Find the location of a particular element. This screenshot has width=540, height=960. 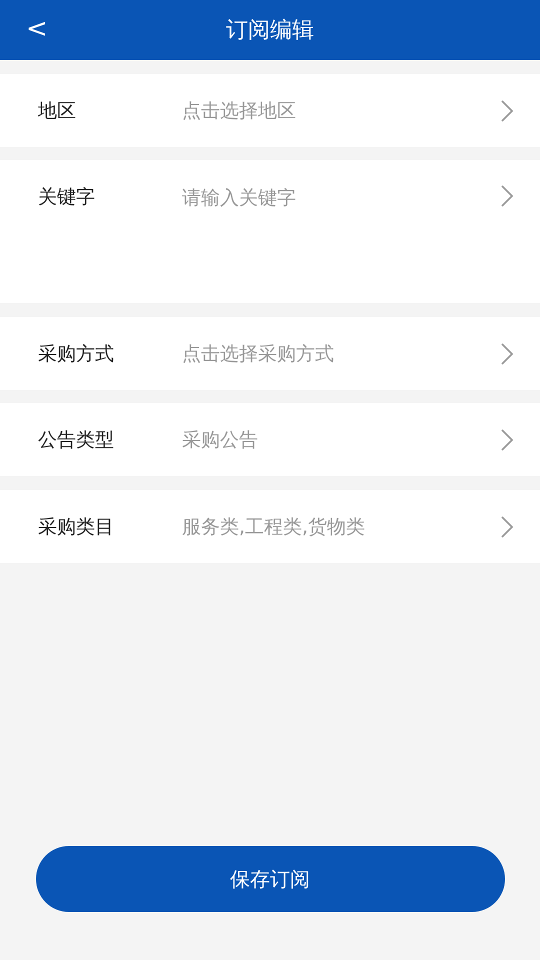

field-placeholder: 点击选择采购方式 is located at coordinates (258, 354).